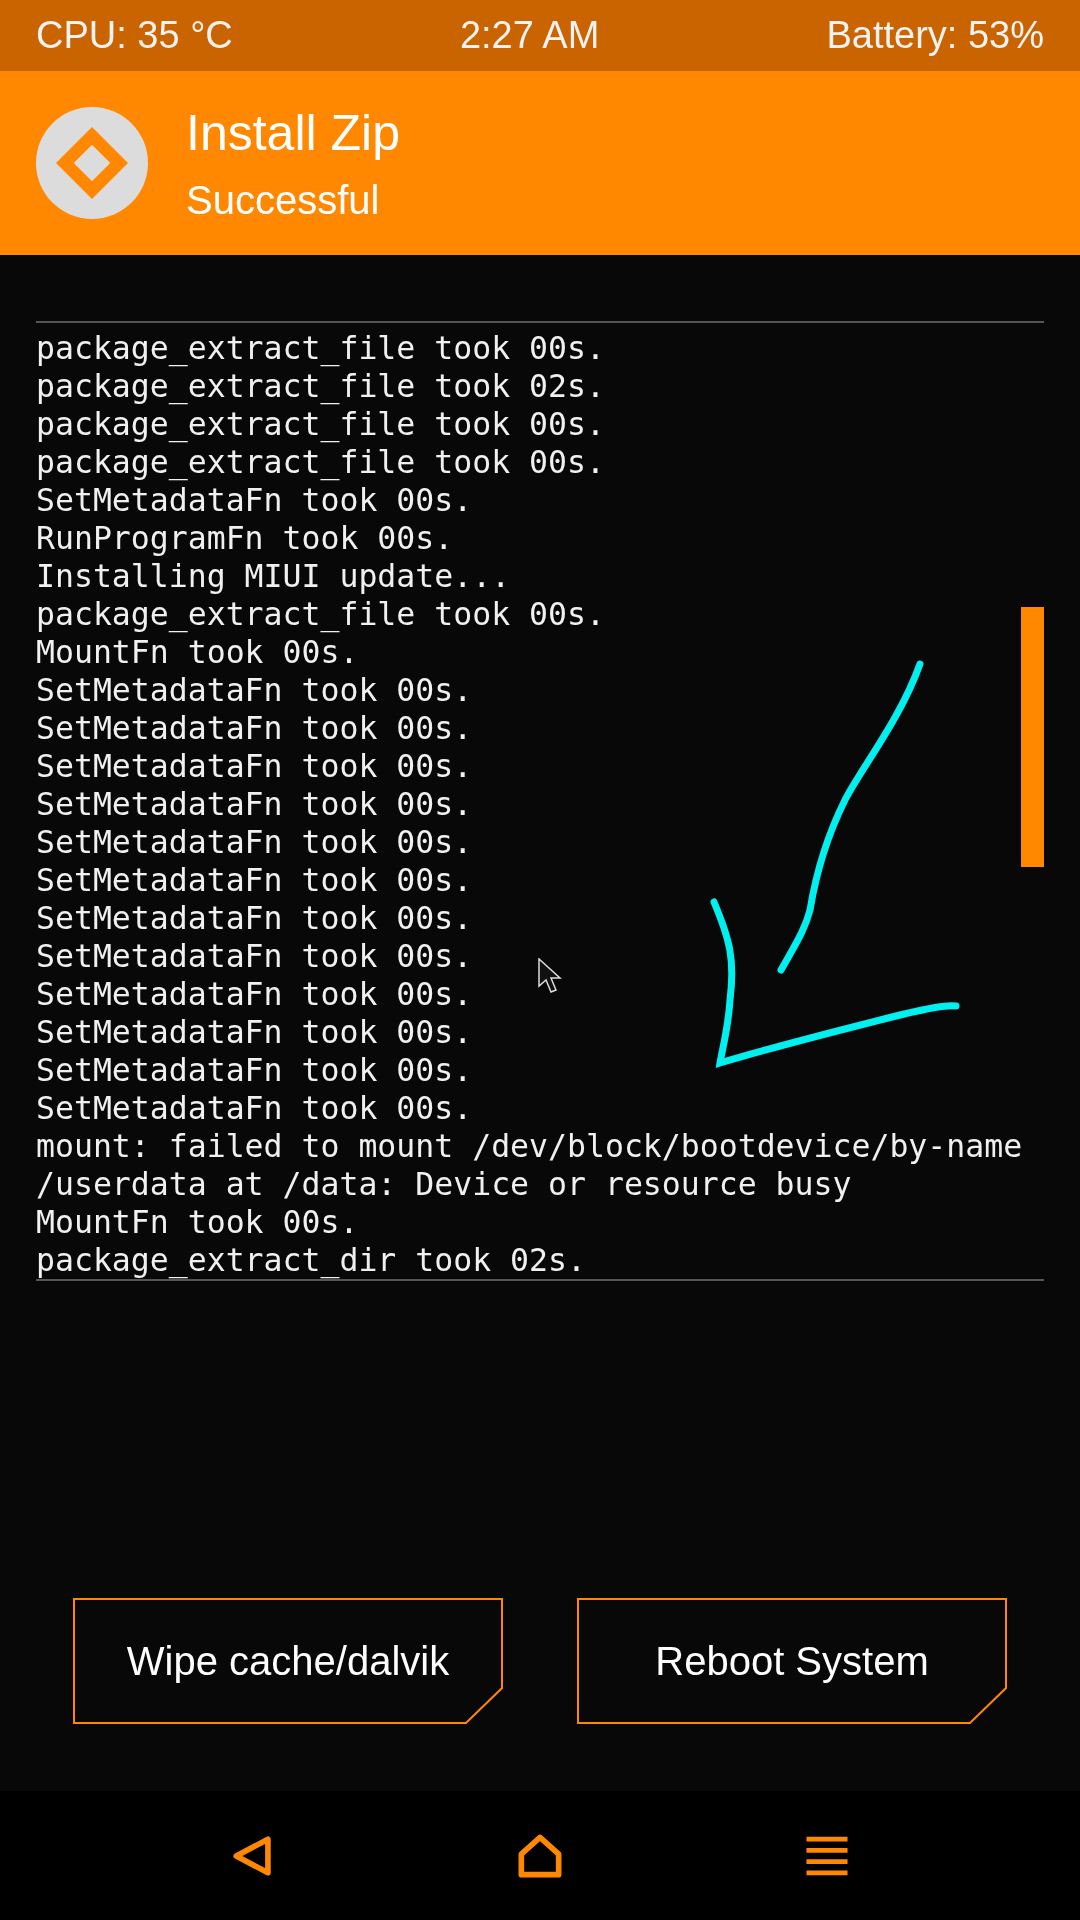 Image resolution: width=1080 pixels, height=1920 pixels. What do you see at coordinates (792, 1661) in the screenshot?
I see `action-button: Reboot System` at bounding box center [792, 1661].